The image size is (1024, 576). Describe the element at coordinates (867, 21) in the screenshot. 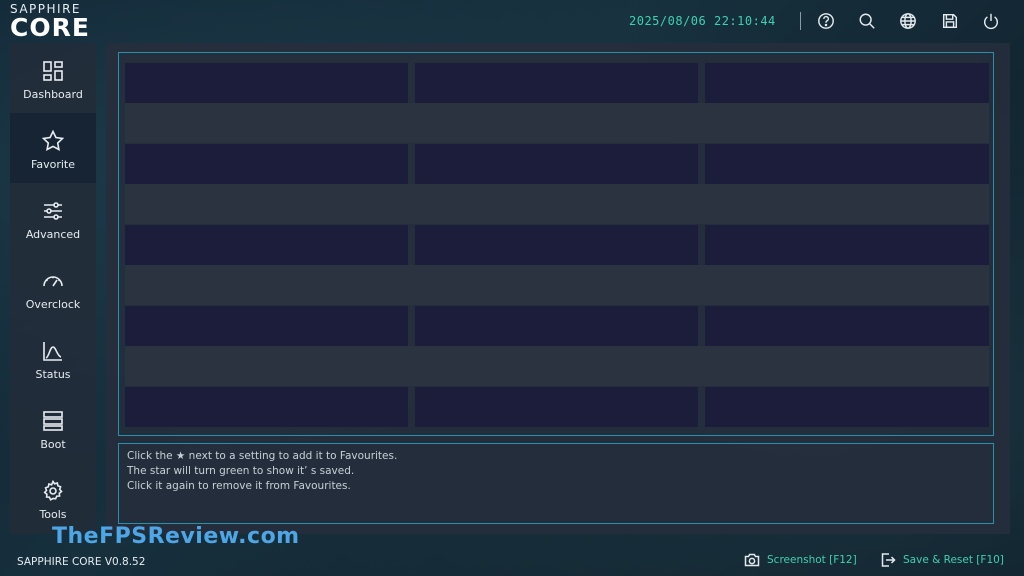

I see `search-icon` at that location.